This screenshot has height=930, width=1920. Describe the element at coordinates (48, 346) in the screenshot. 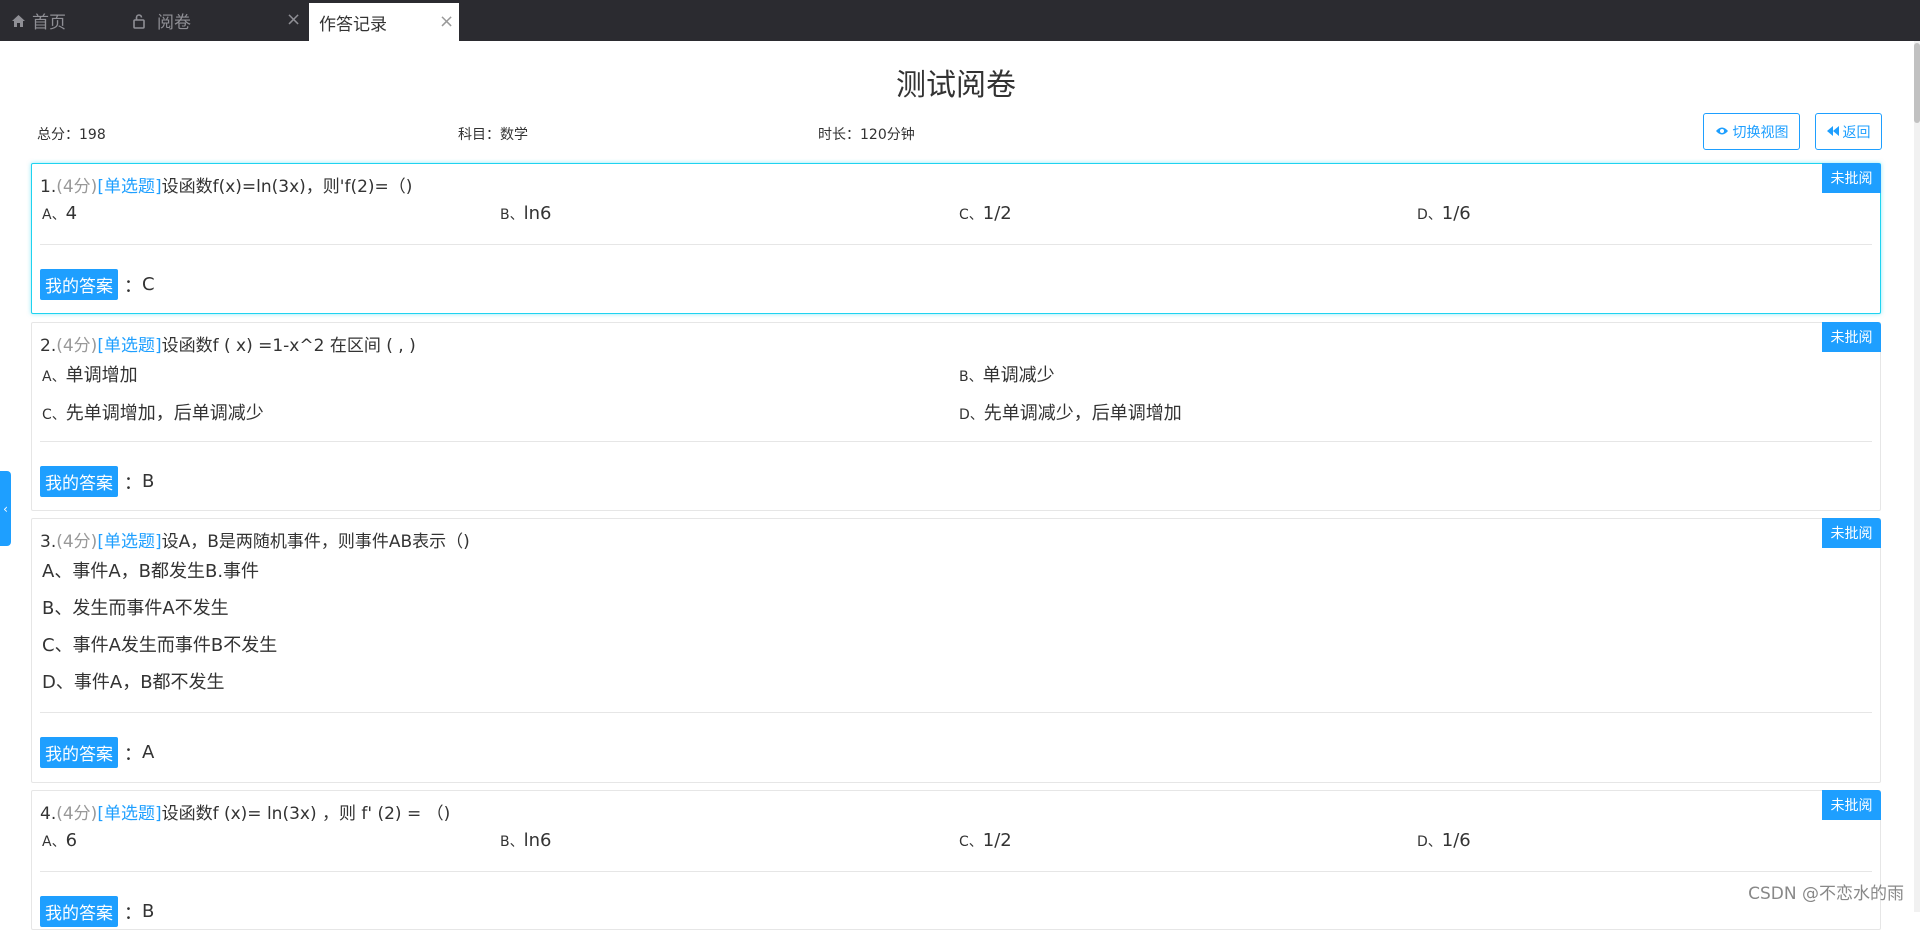

I see `question-number: 2.` at that location.